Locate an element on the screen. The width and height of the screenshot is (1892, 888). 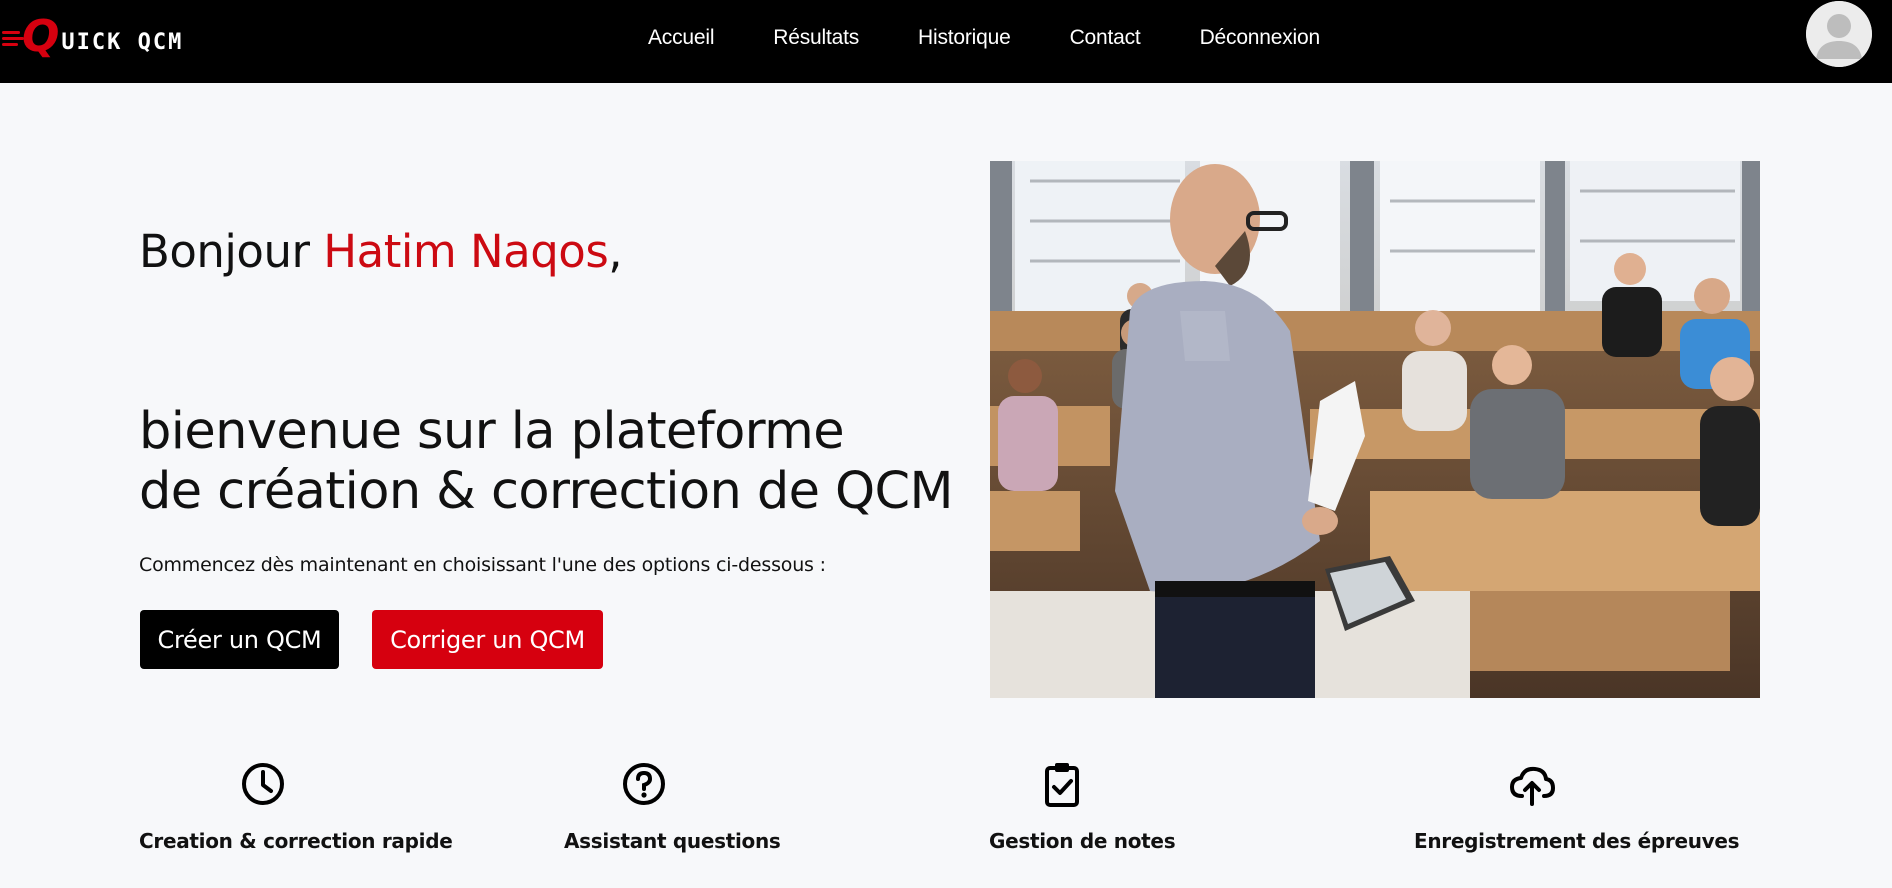
nav-link-historique: Historique is located at coordinates (964, 38).